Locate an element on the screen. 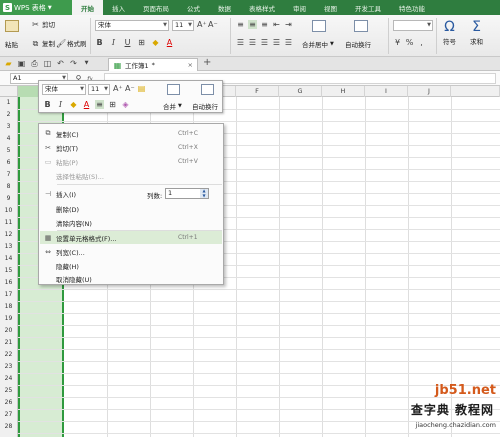  row-header: 6 is located at coordinates (8, 163).